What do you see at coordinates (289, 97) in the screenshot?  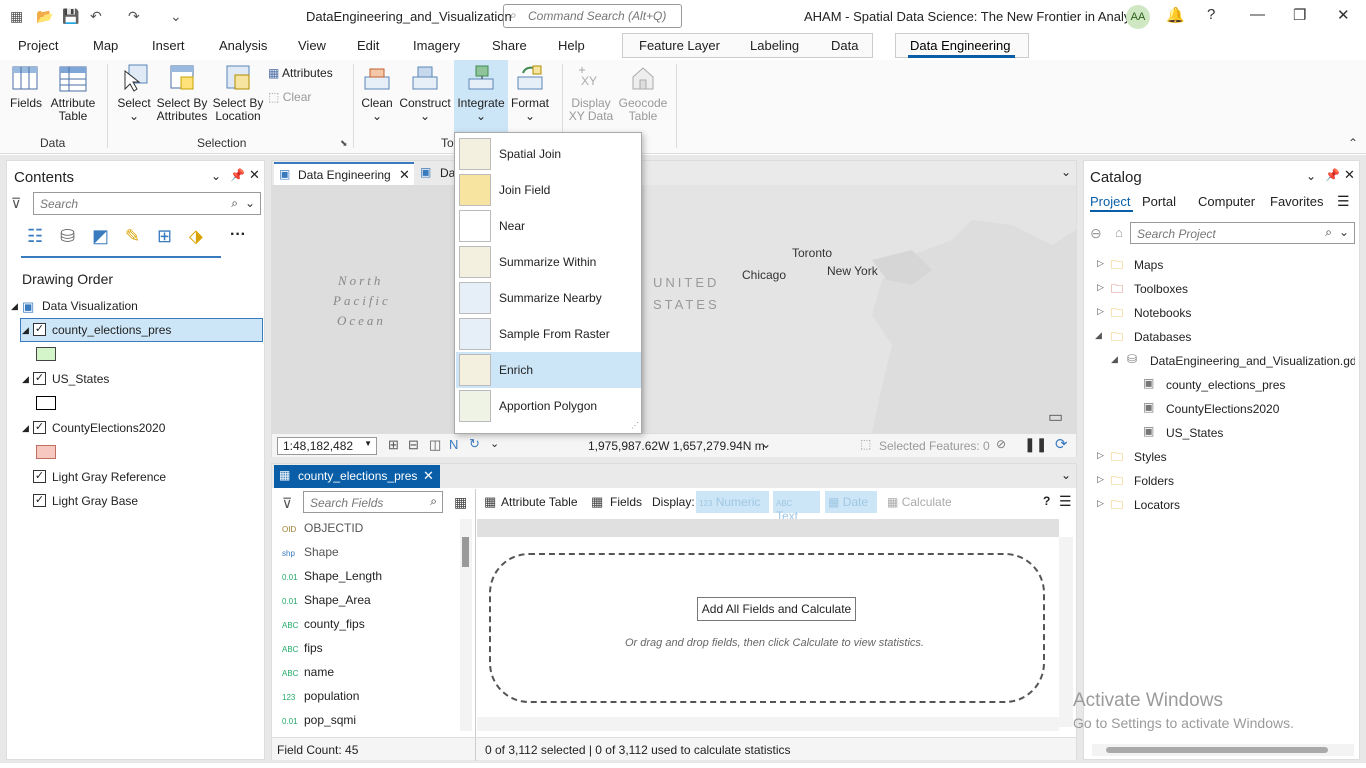 I see `clear-button: ⬚ Clear` at bounding box center [289, 97].